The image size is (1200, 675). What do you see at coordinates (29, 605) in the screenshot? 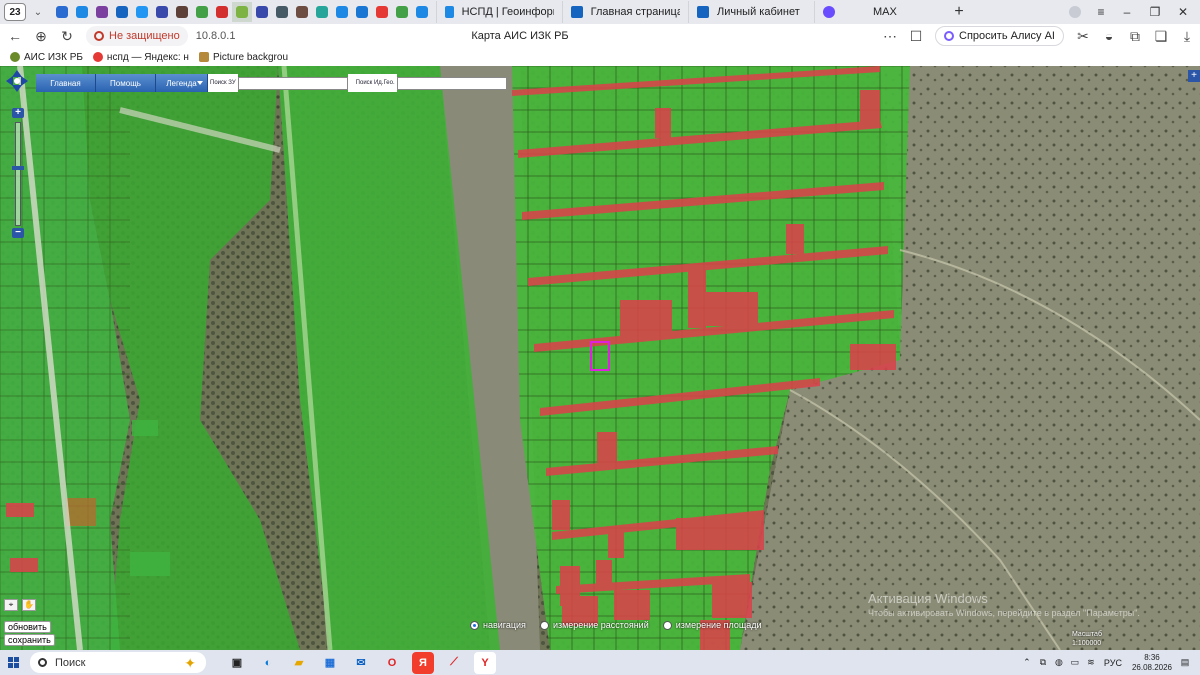
I see `hand-icon: ✋` at bounding box center [29, 605].